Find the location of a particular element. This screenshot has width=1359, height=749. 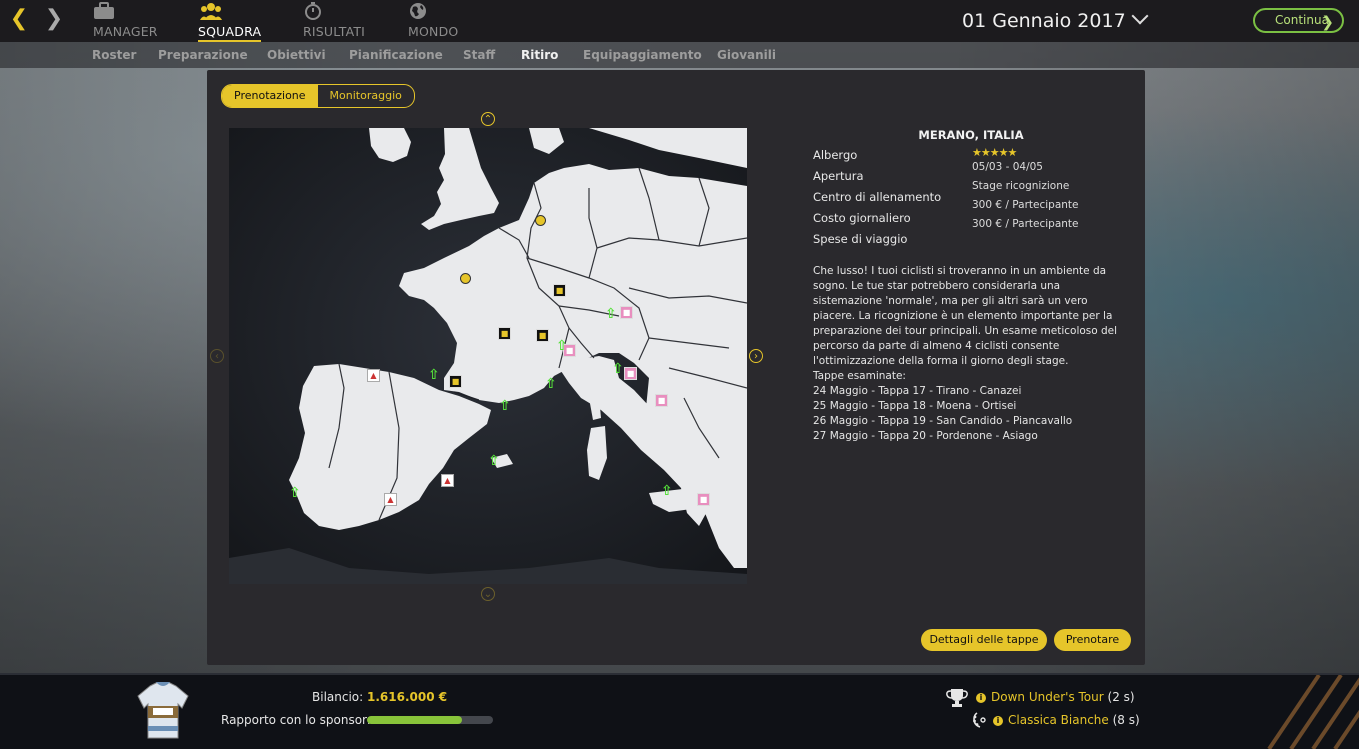

map-scroll-right-icon: › is located at coordinates (756, 356).